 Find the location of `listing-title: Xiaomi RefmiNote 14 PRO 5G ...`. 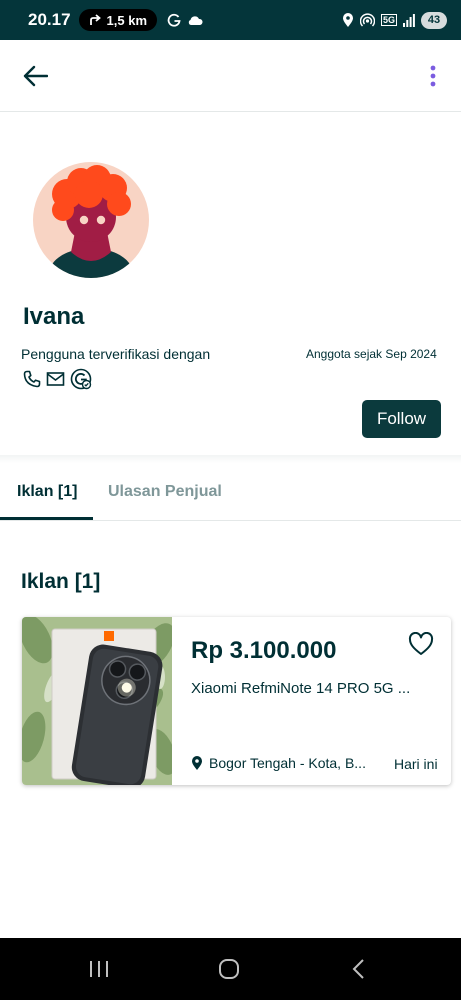

listing-title: Xiaomi RefmiNote 14 PRO 5G ... is located at coordinates (301, 688).